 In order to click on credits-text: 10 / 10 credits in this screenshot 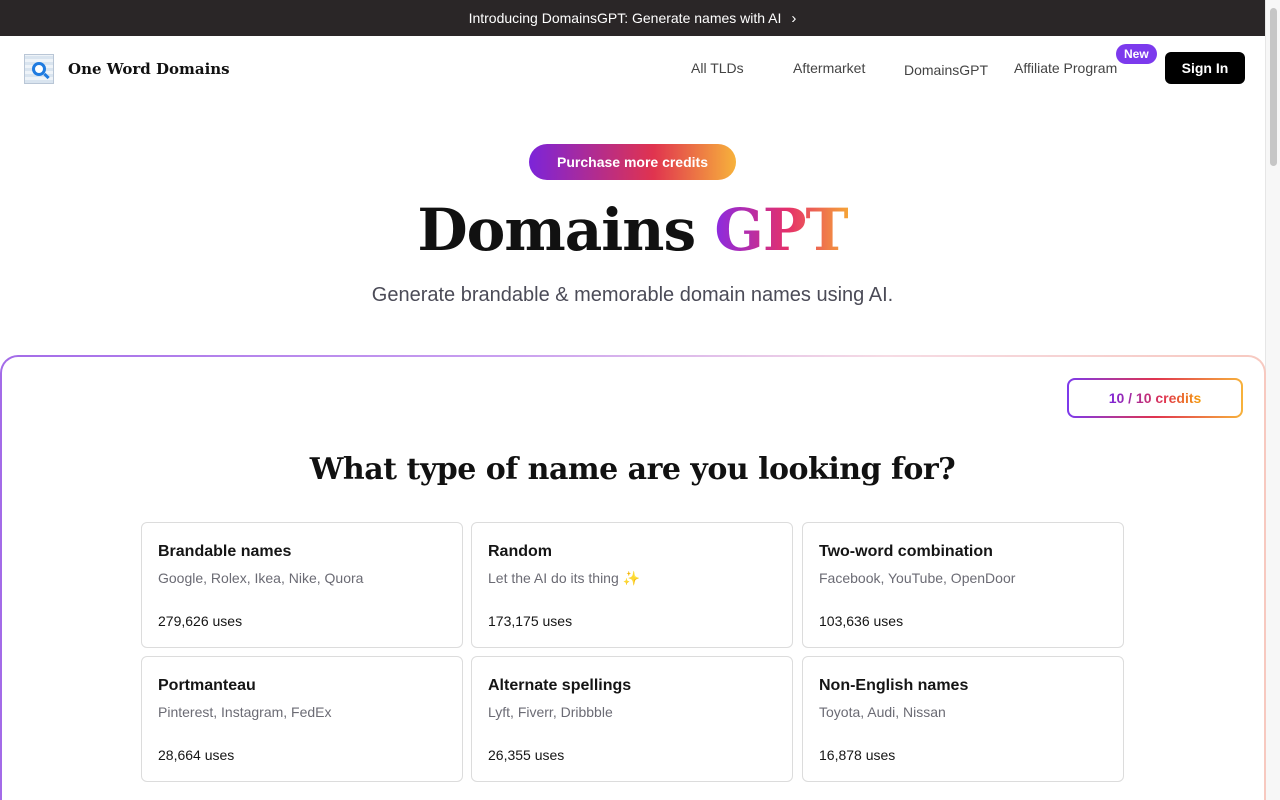, I will do `click(1155, 398)`.